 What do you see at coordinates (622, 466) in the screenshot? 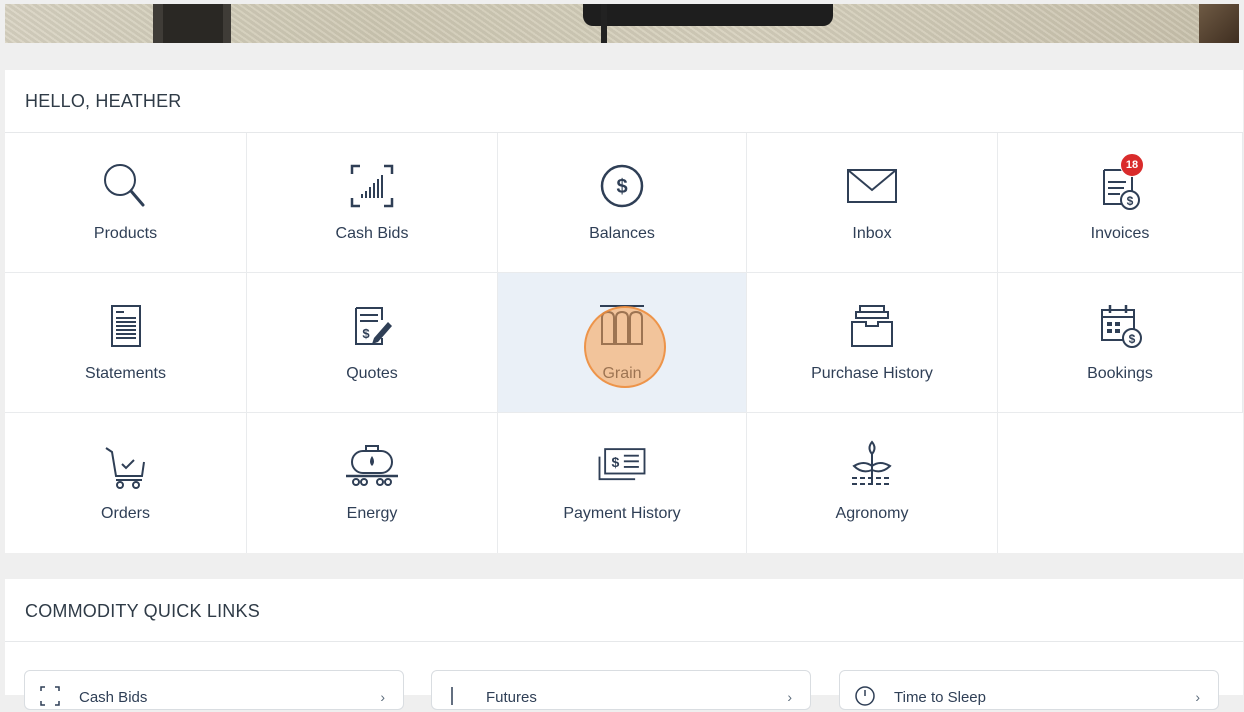
I see `payment-bills-icon: $` at bounding box center [622, 466].